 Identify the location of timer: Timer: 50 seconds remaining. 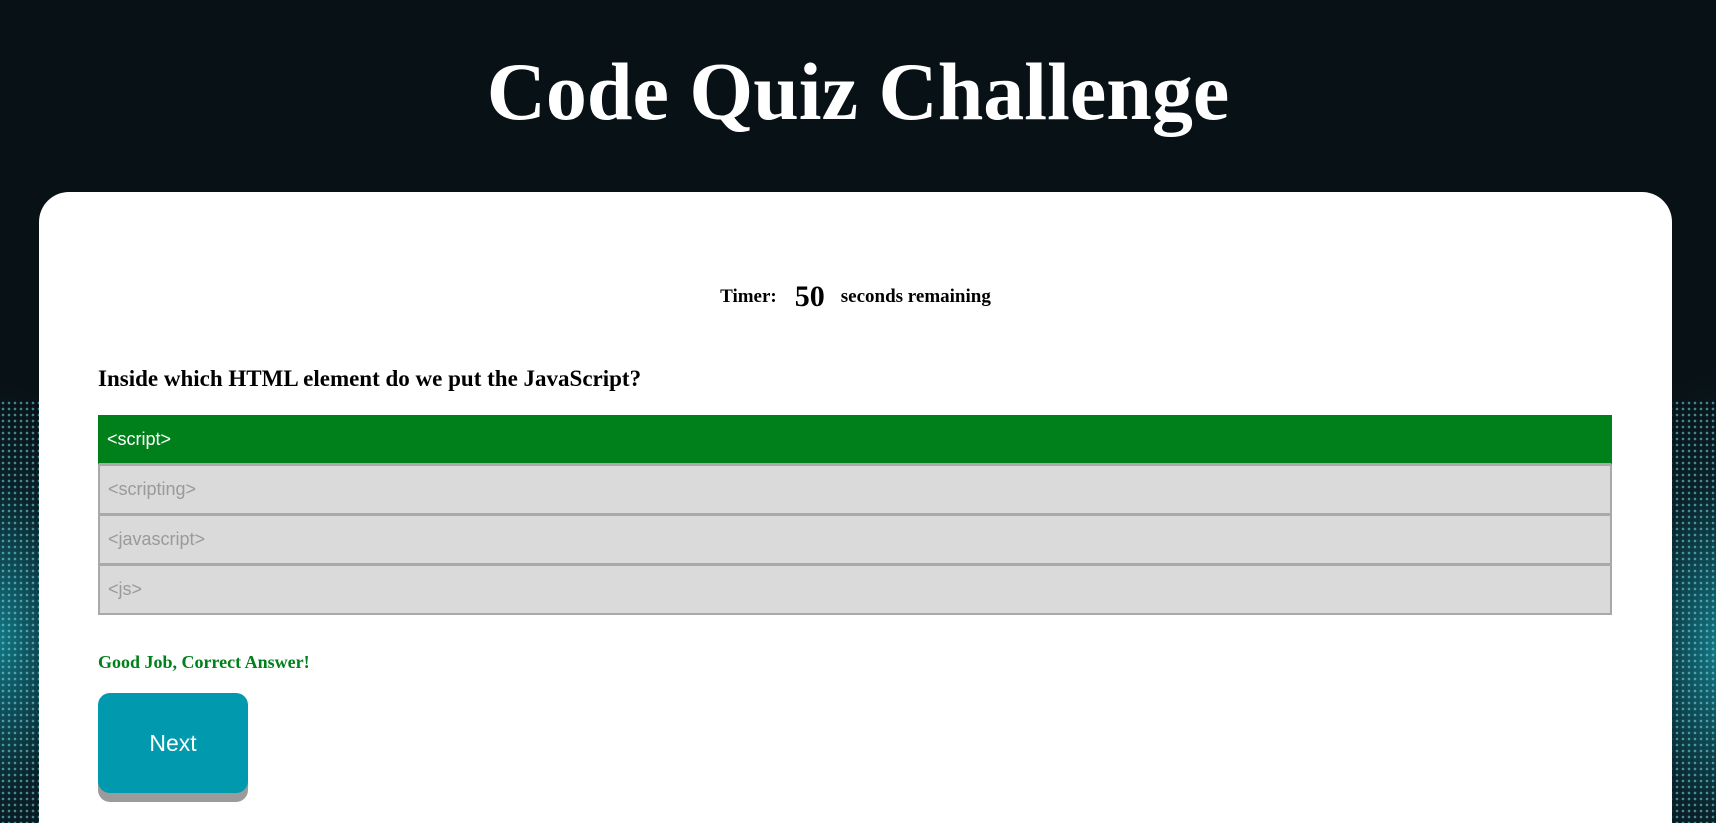
(855, 297).